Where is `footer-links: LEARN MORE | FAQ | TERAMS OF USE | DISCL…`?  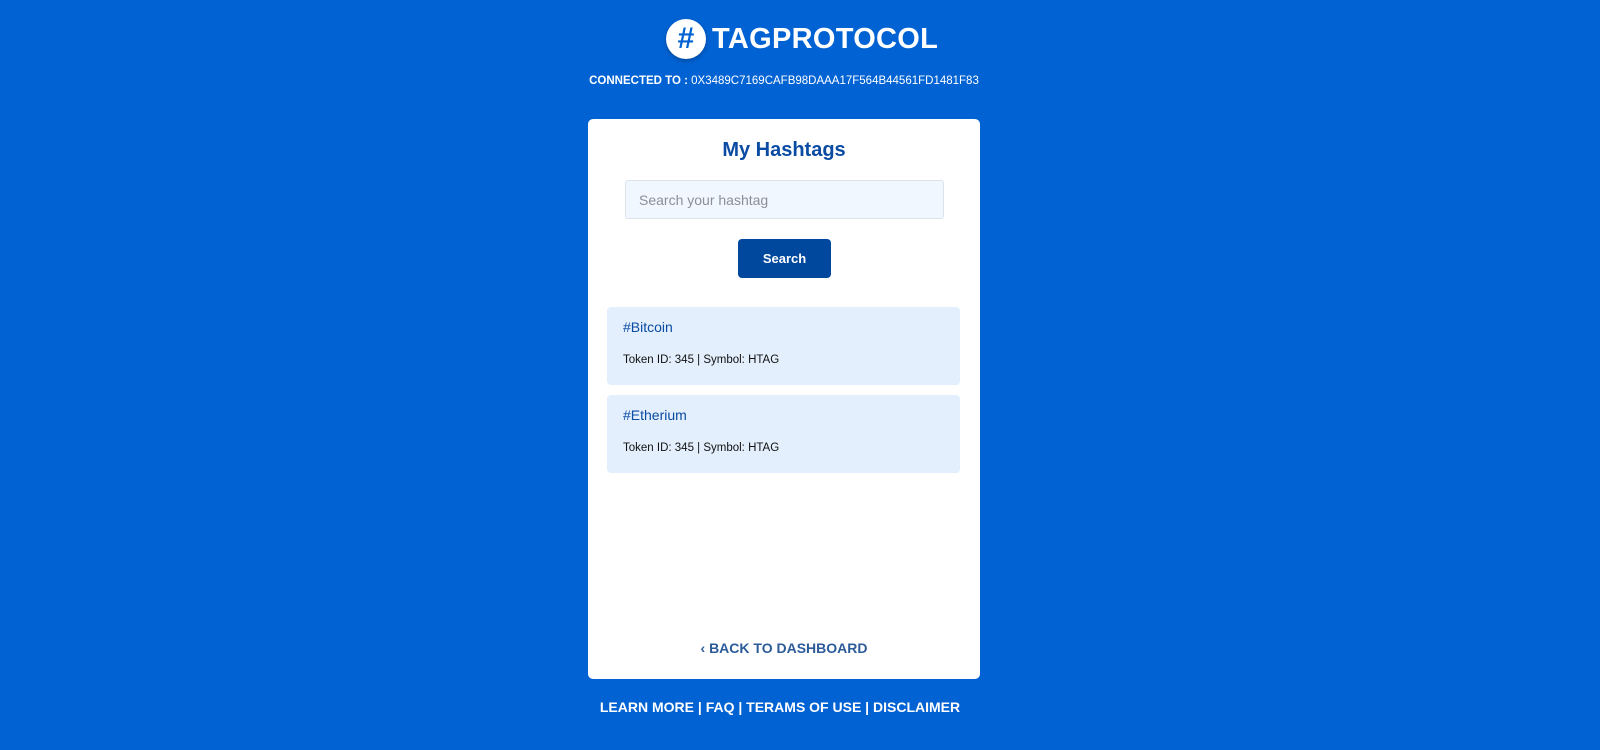
footer-links: LEARN MORE | FAQ | TERAMS OF USE | DISCL… is located at coordinates (780, 707).